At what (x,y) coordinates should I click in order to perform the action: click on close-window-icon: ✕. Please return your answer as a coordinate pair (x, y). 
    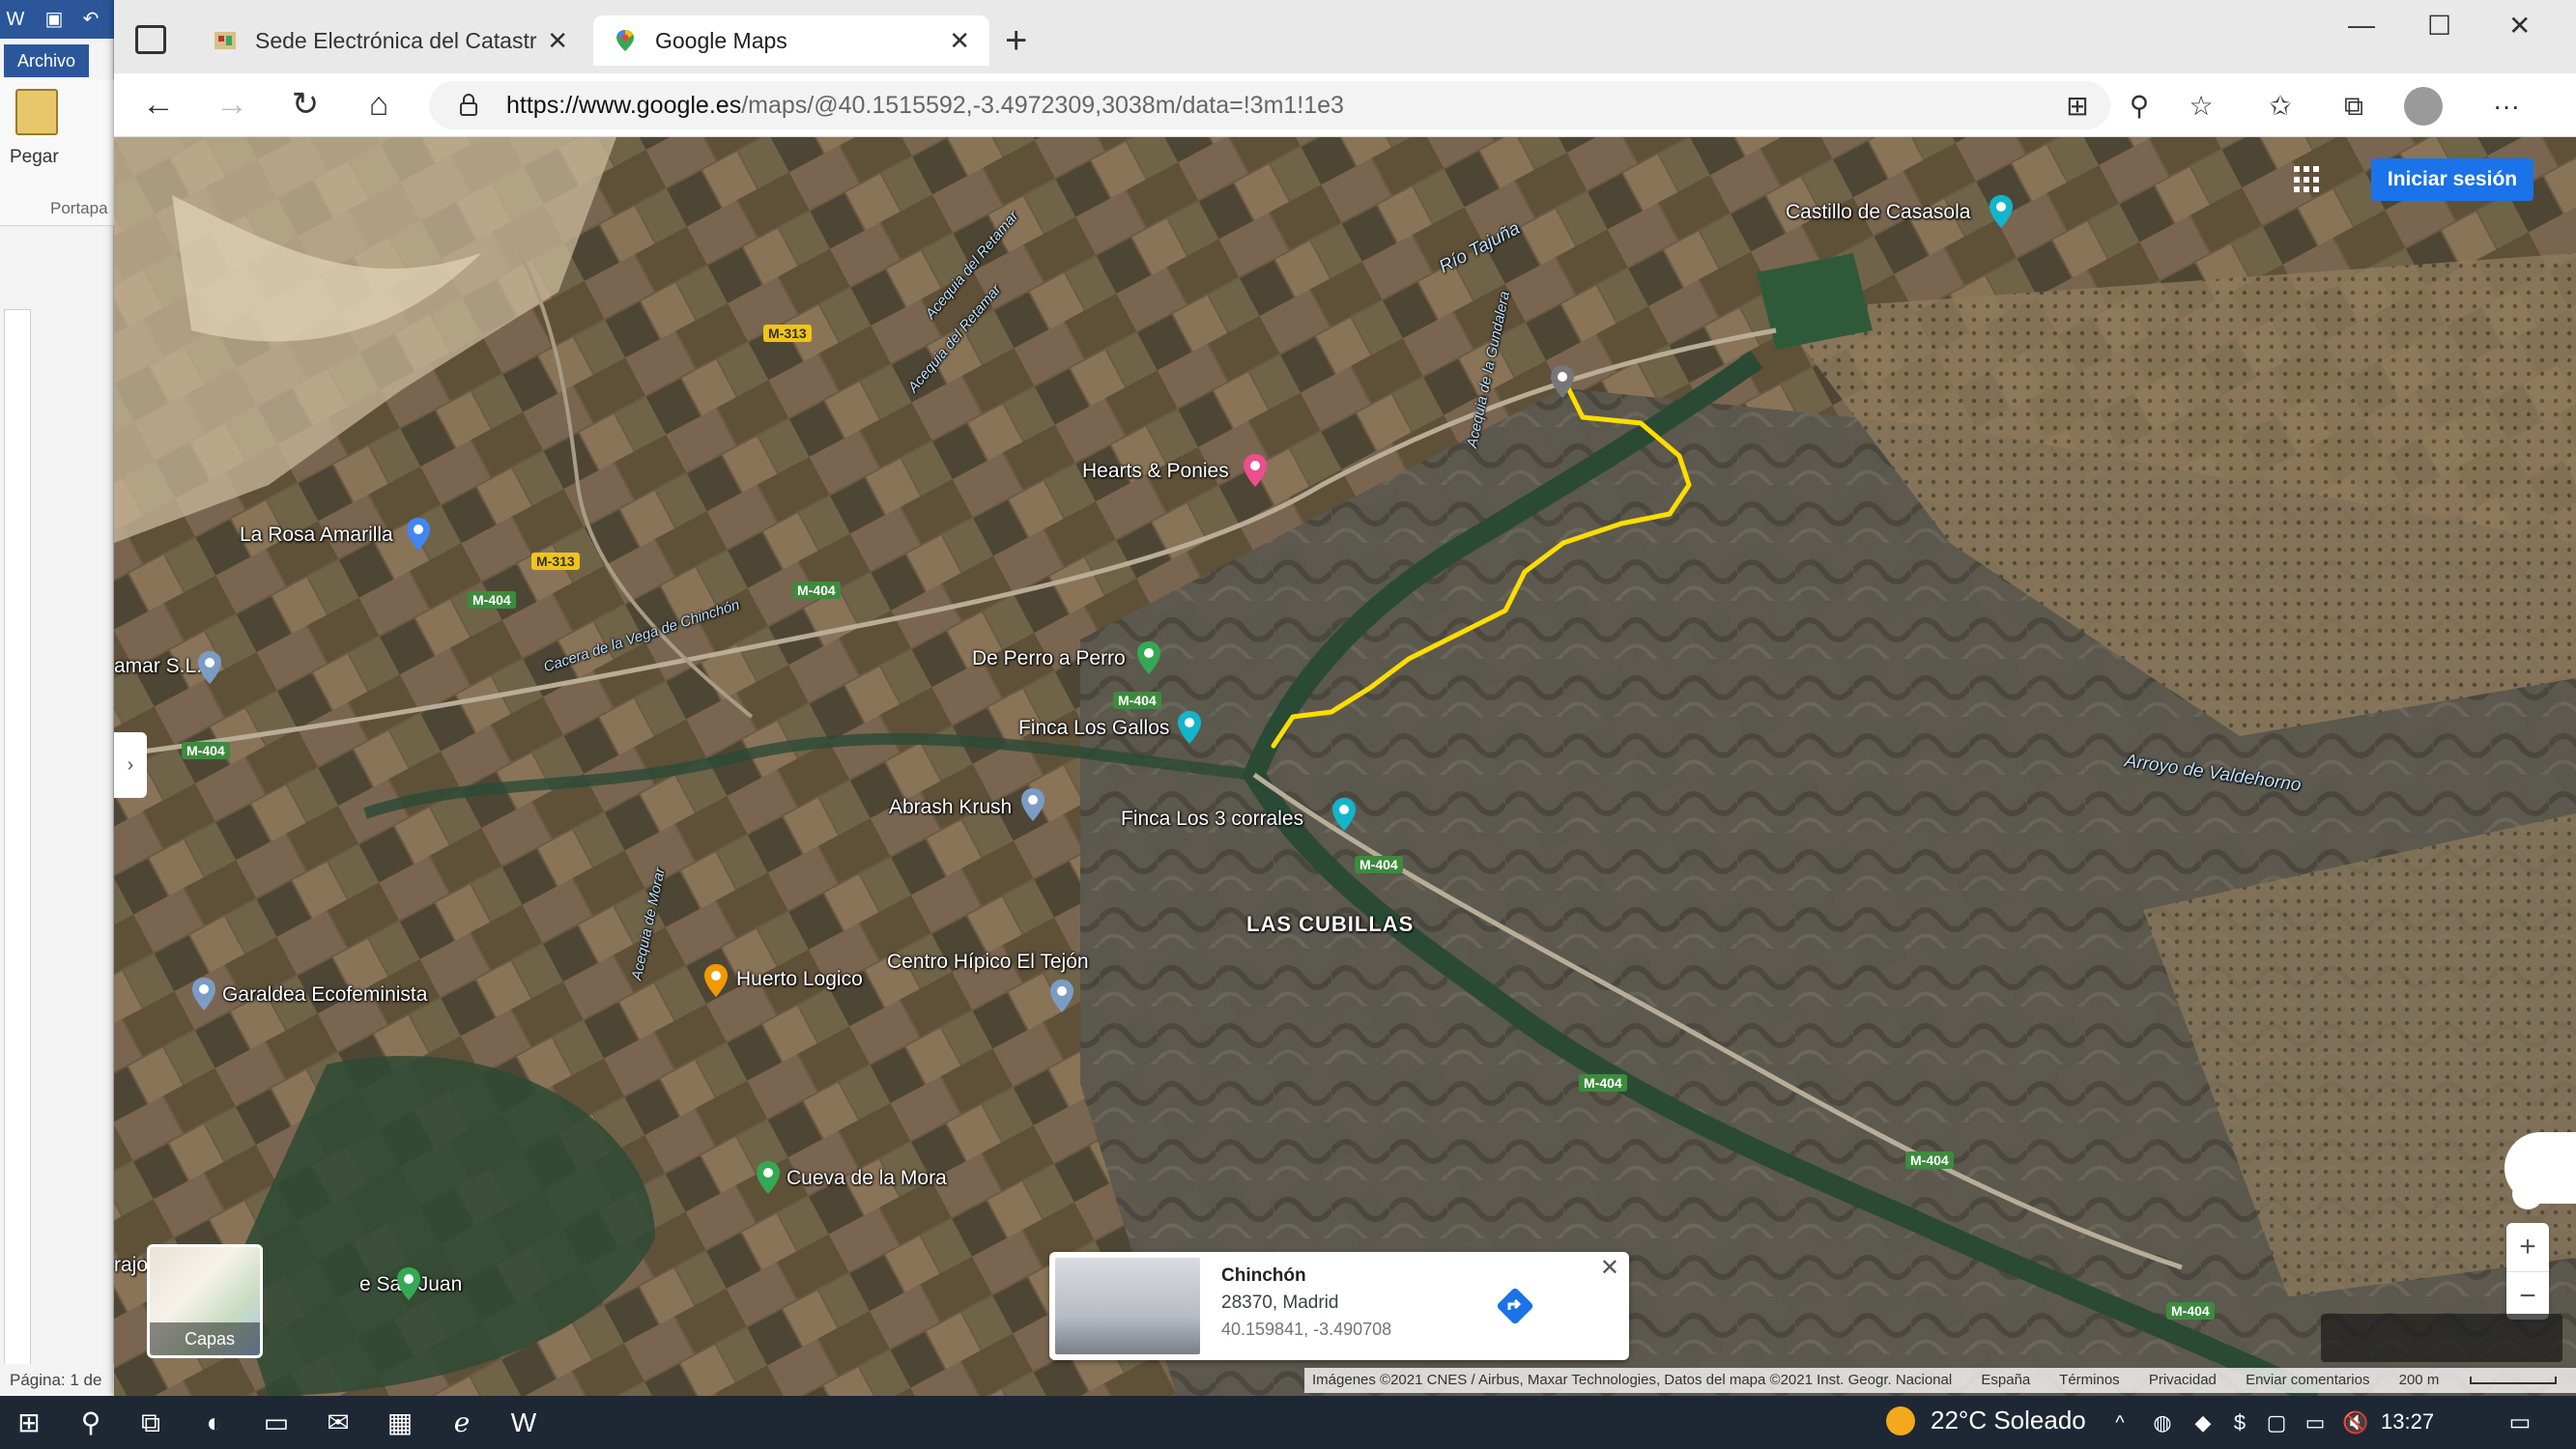
    Looking at the image, I should click on (2520, 26).